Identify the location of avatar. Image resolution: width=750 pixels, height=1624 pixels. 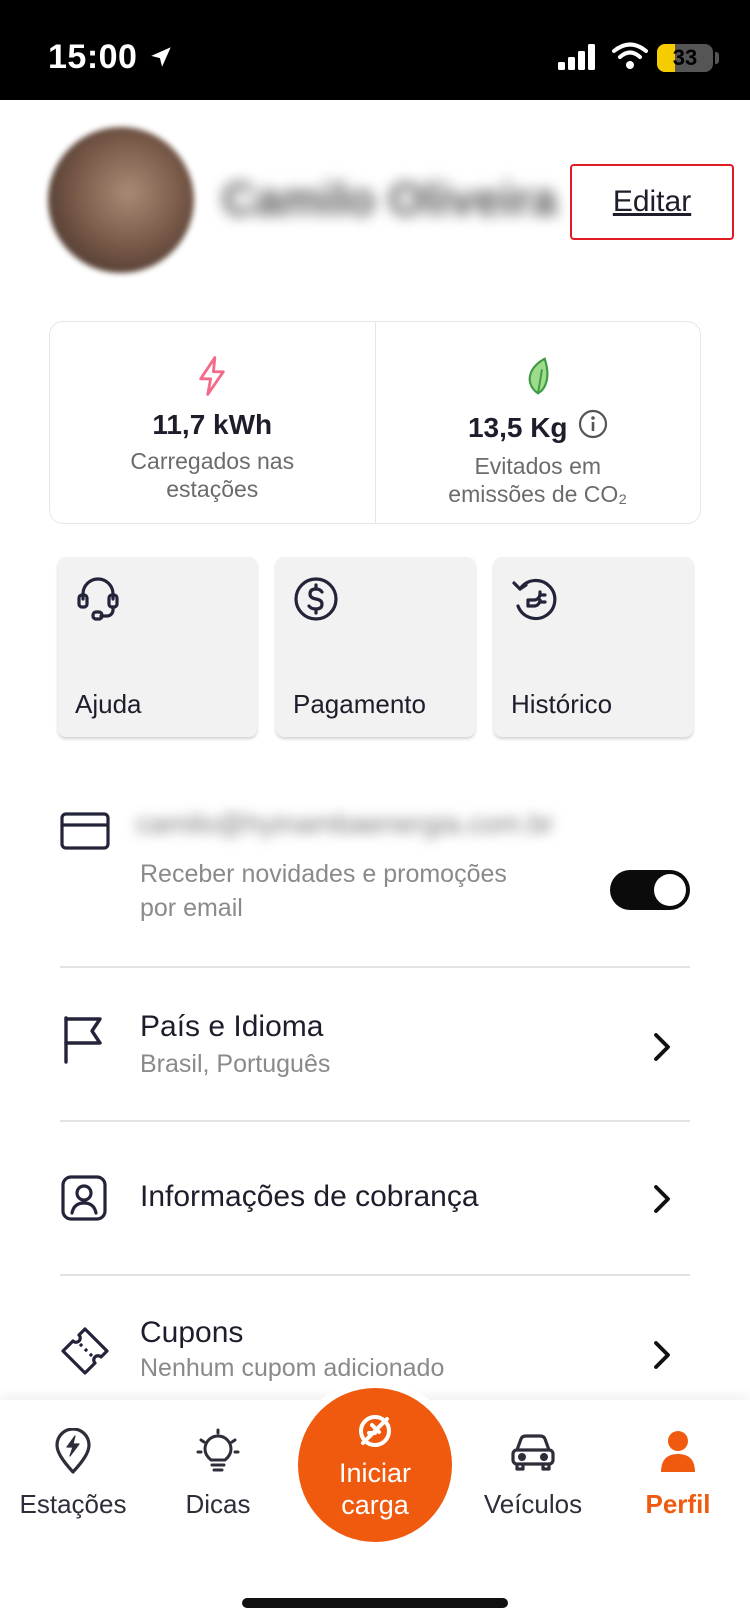
(121, 200).